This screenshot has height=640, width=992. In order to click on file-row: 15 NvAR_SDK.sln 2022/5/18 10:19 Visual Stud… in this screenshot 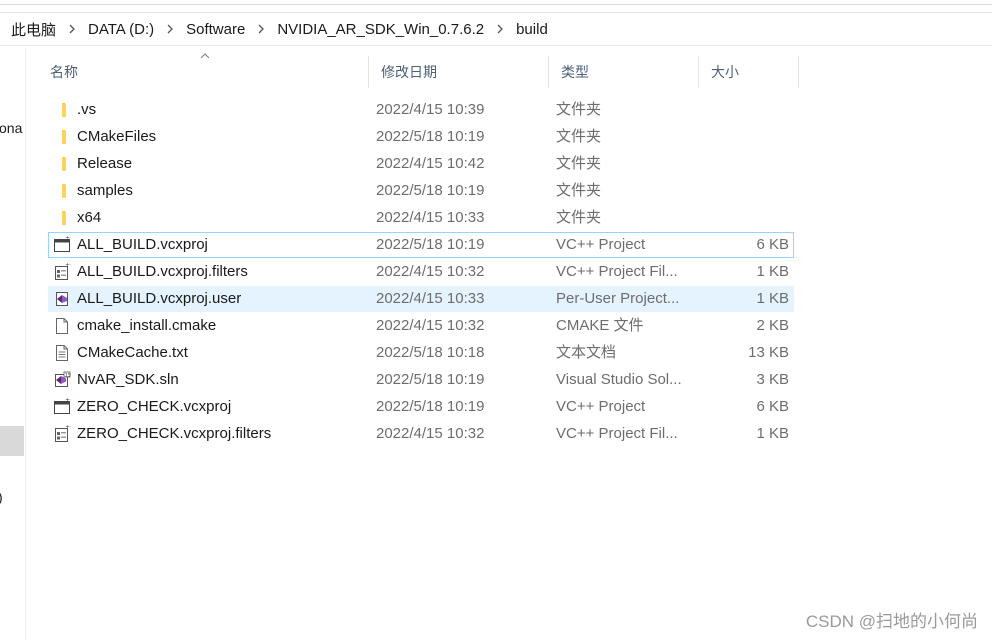, I will do `click(421, 380)`.